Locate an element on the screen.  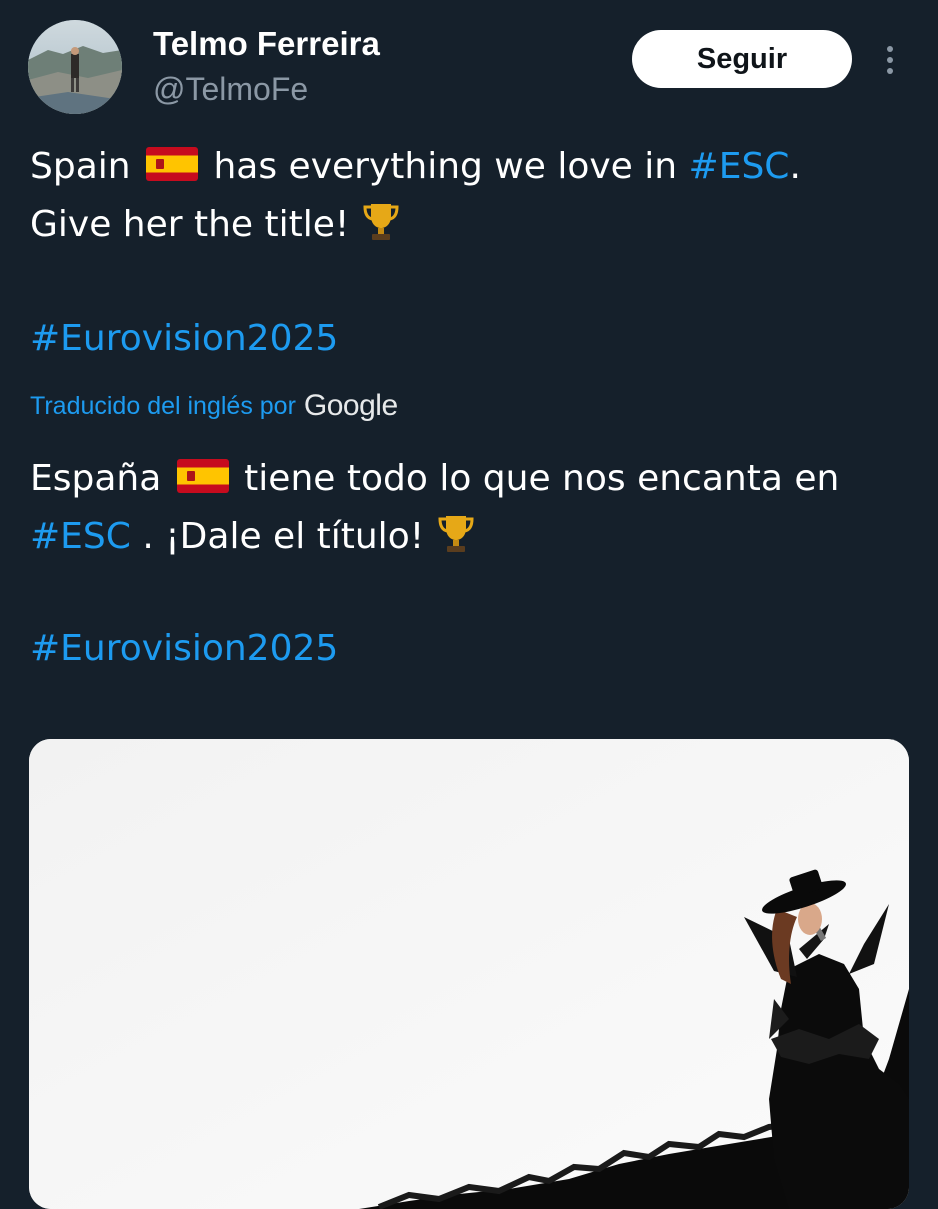
tweet-text-line-2: Give her the title! is located at coordinates (215, 224).